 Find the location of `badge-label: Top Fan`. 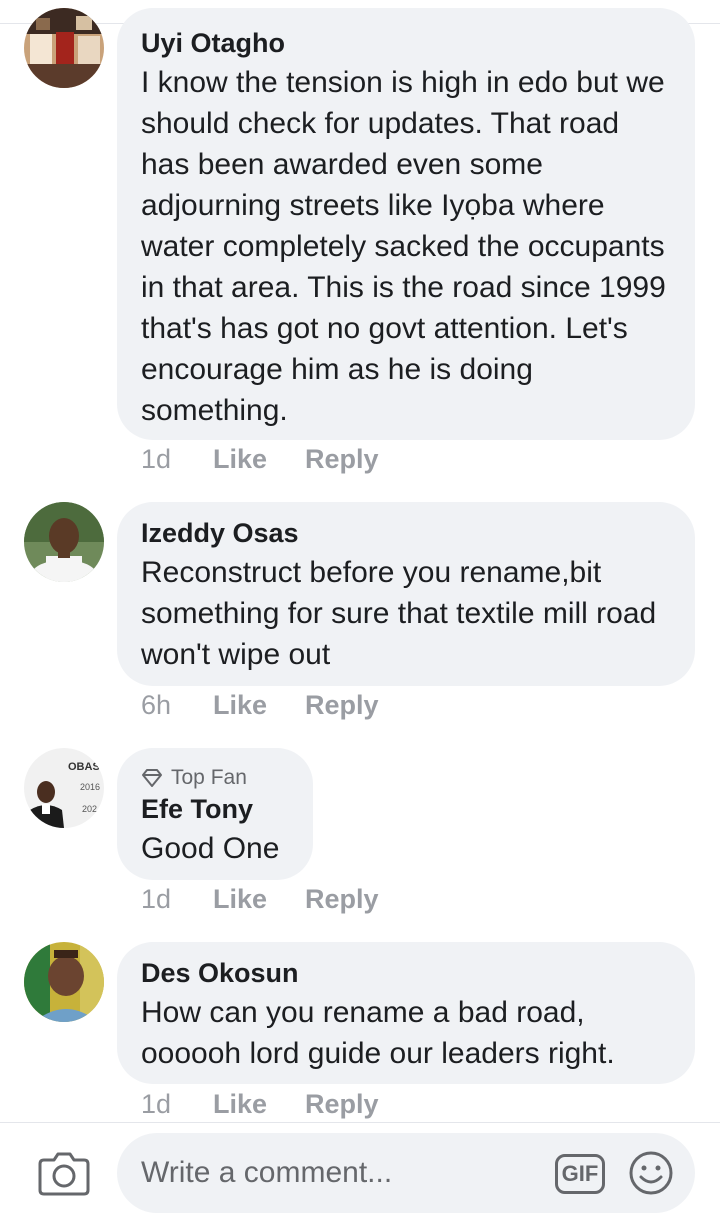

badge-label: Top Fan is located at coordinates (209, 777).